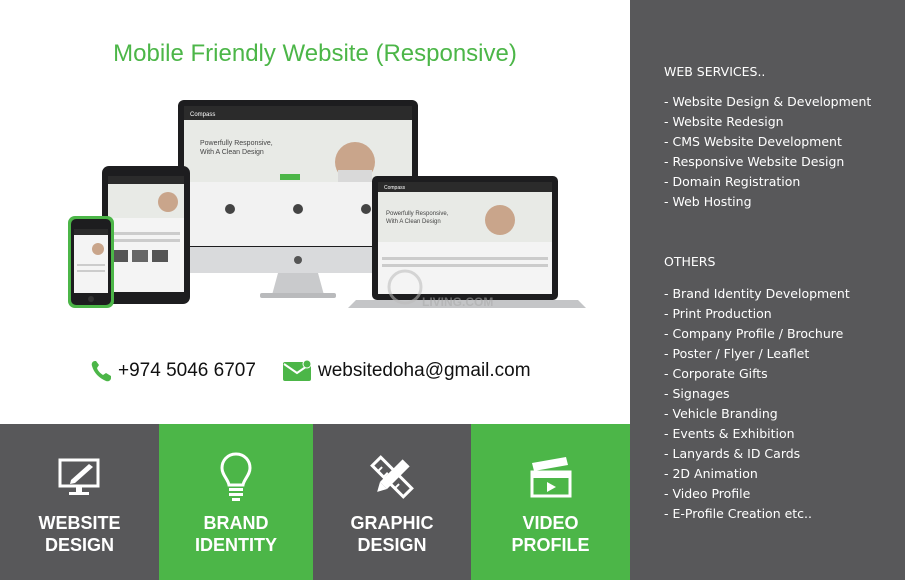  I want to click on list-item: - Poster / Flyer / Leaflet, so click(737, 353).